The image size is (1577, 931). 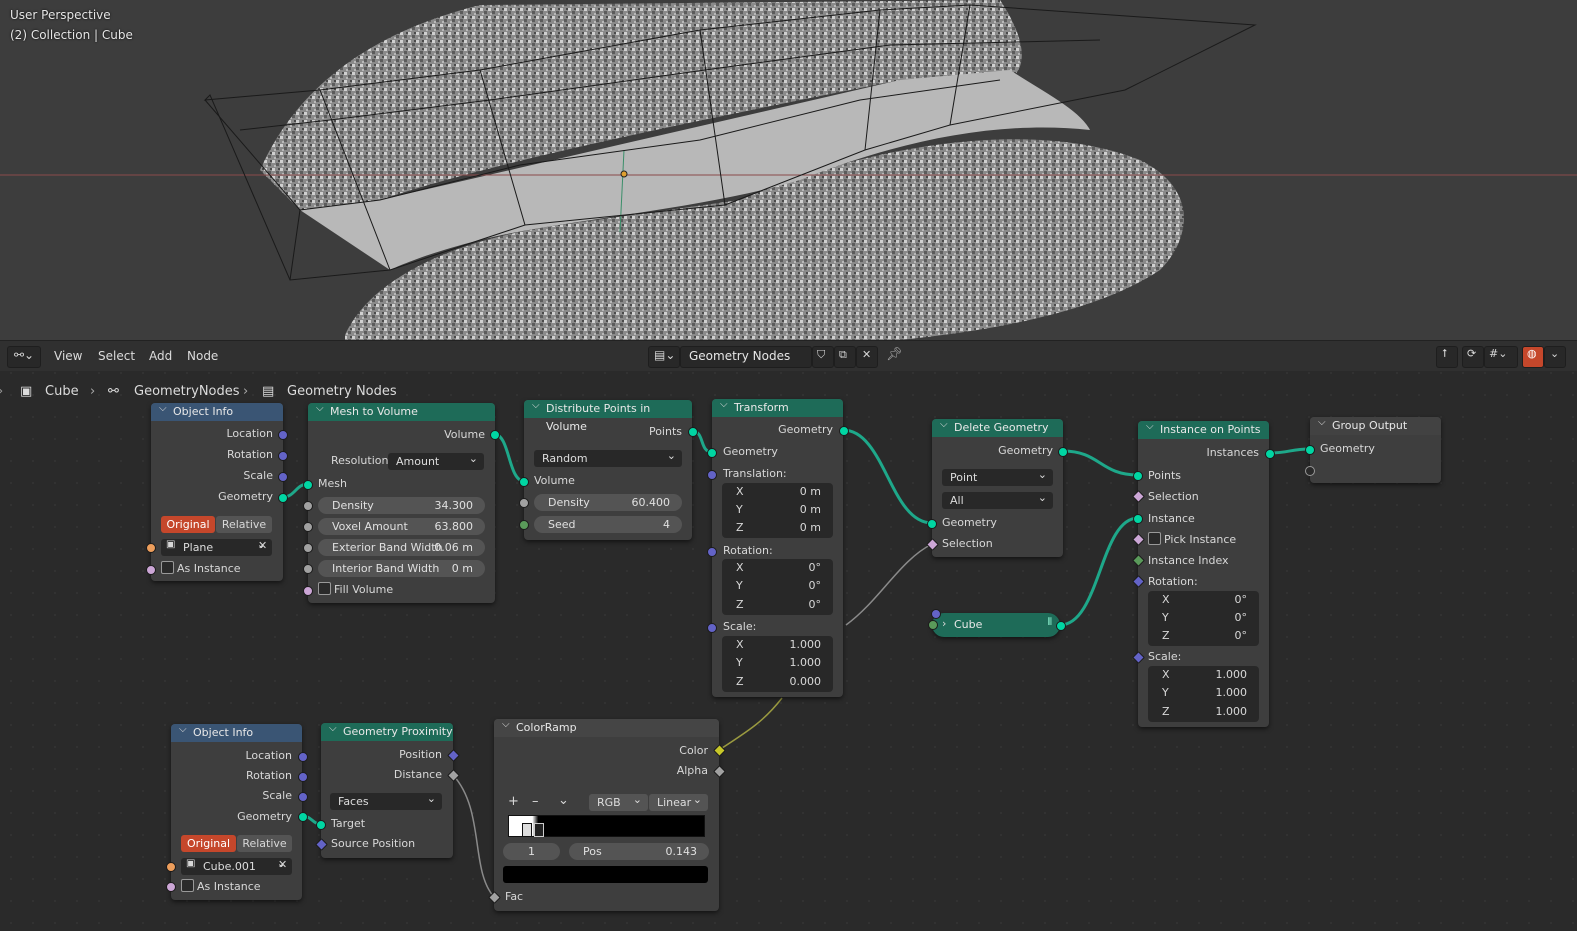 I want to click on pick-instance-checkbox: Pick Instance, so click(x=1192, y=540).